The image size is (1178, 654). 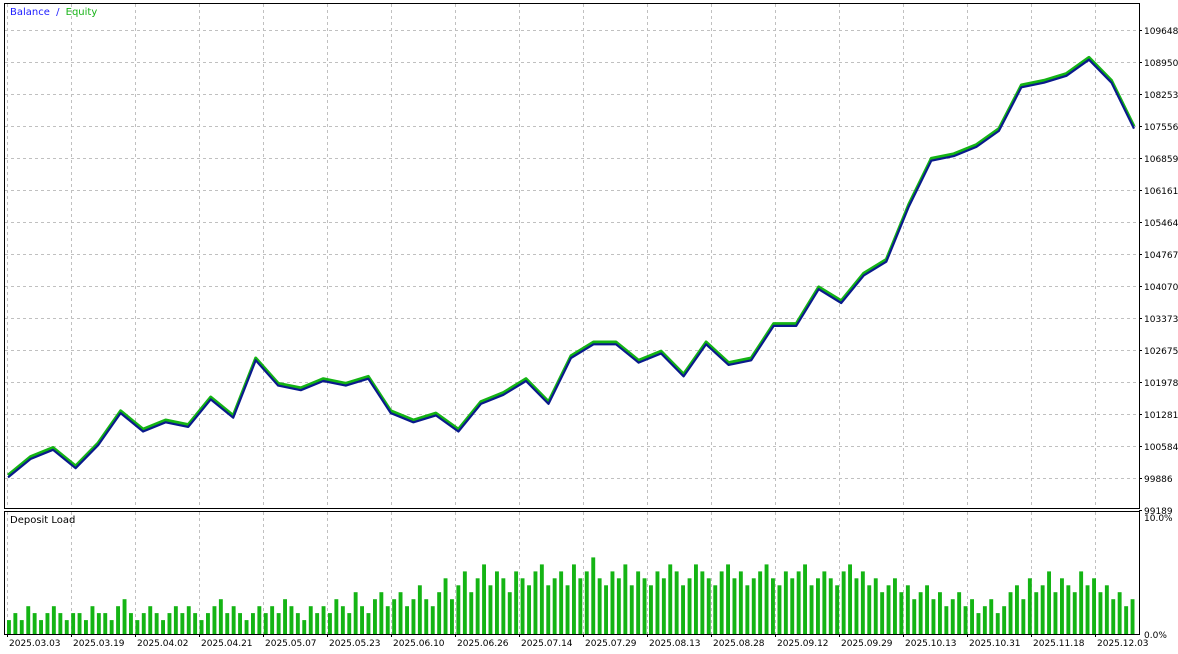 What do you see at coordinates (1161, 96) in the screenshot?
I see `y-tick-label: 108253` at bounding box center [1161, 96].